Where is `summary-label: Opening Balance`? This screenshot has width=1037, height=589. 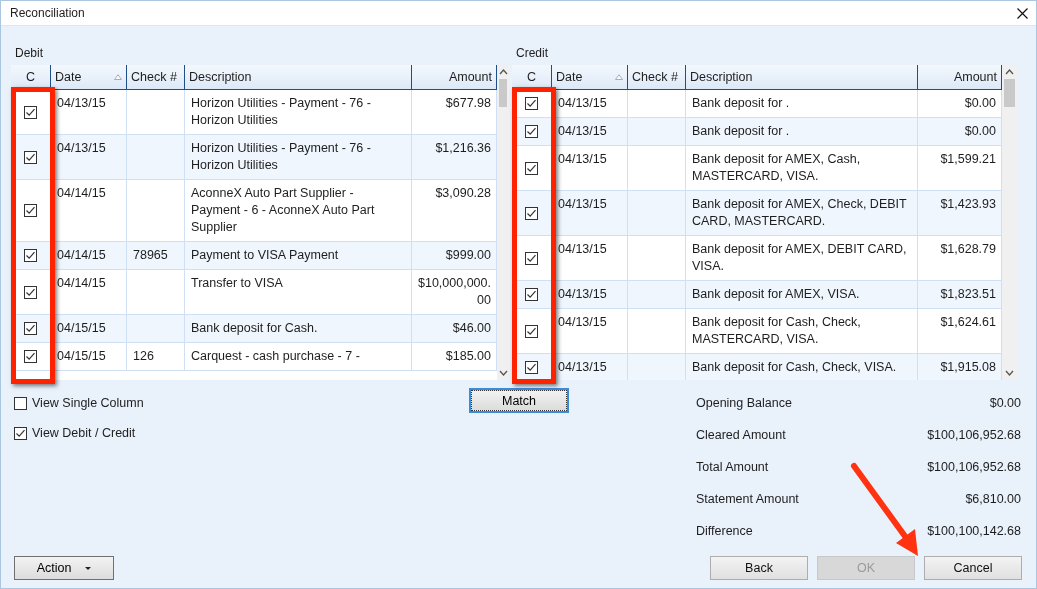 summary-label: Opening Balance is located at coordinates (744, 403).